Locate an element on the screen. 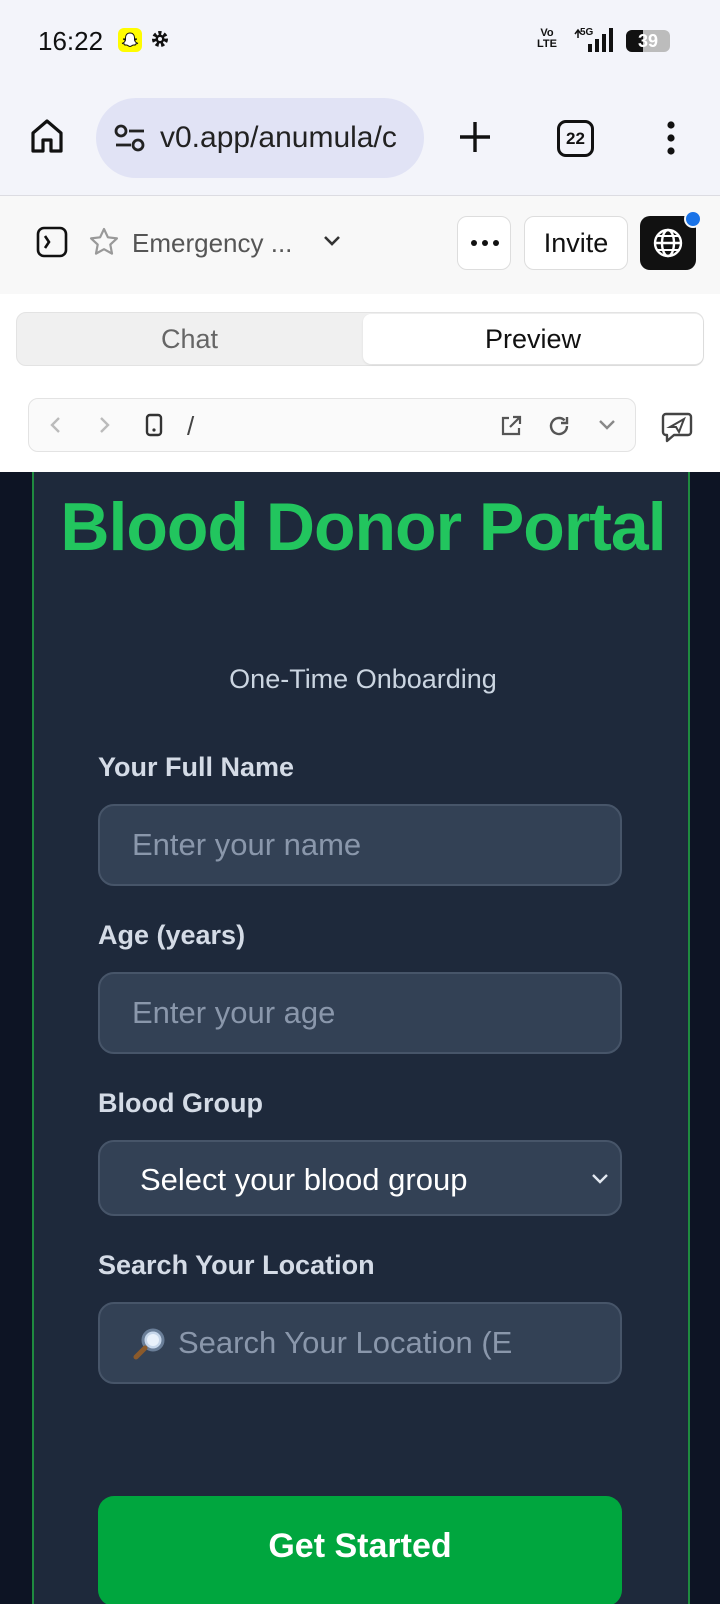 This screenshot has height=1604, width=720. browser-toolbar: v0.app/anumula/c 22 is located at coordinates (360, 140).